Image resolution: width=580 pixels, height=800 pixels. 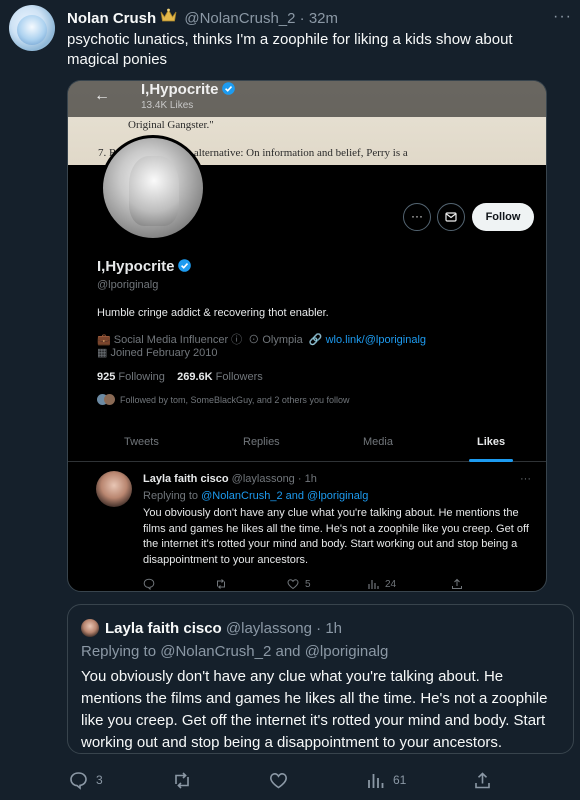 What do you see at coordinates (90, 628) in the screenshot?
I see `quote-avatar` at bounding box center [90, 628].